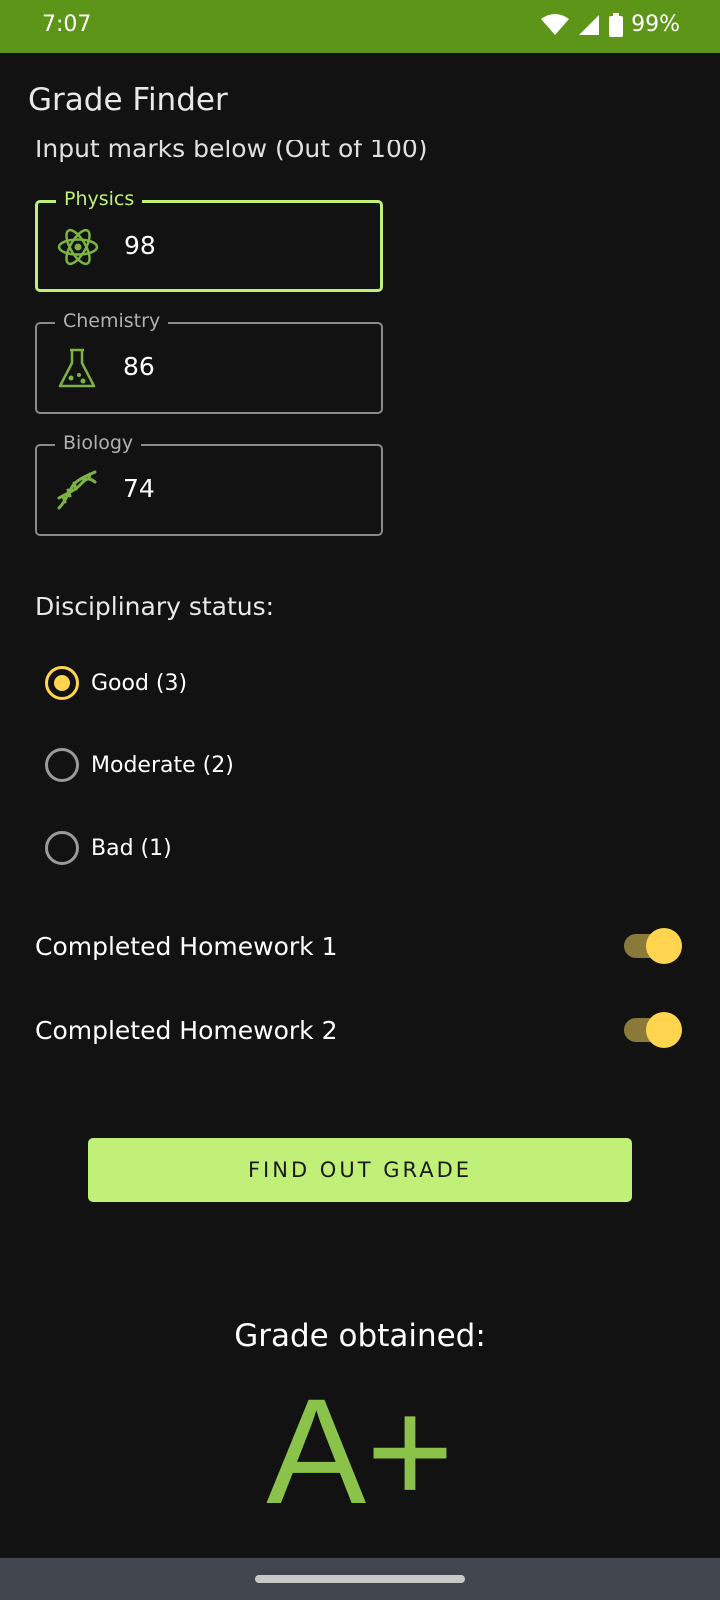 The image size is (720, 1600). I want to click on radio-label: Bad (1), so click(131, 848).